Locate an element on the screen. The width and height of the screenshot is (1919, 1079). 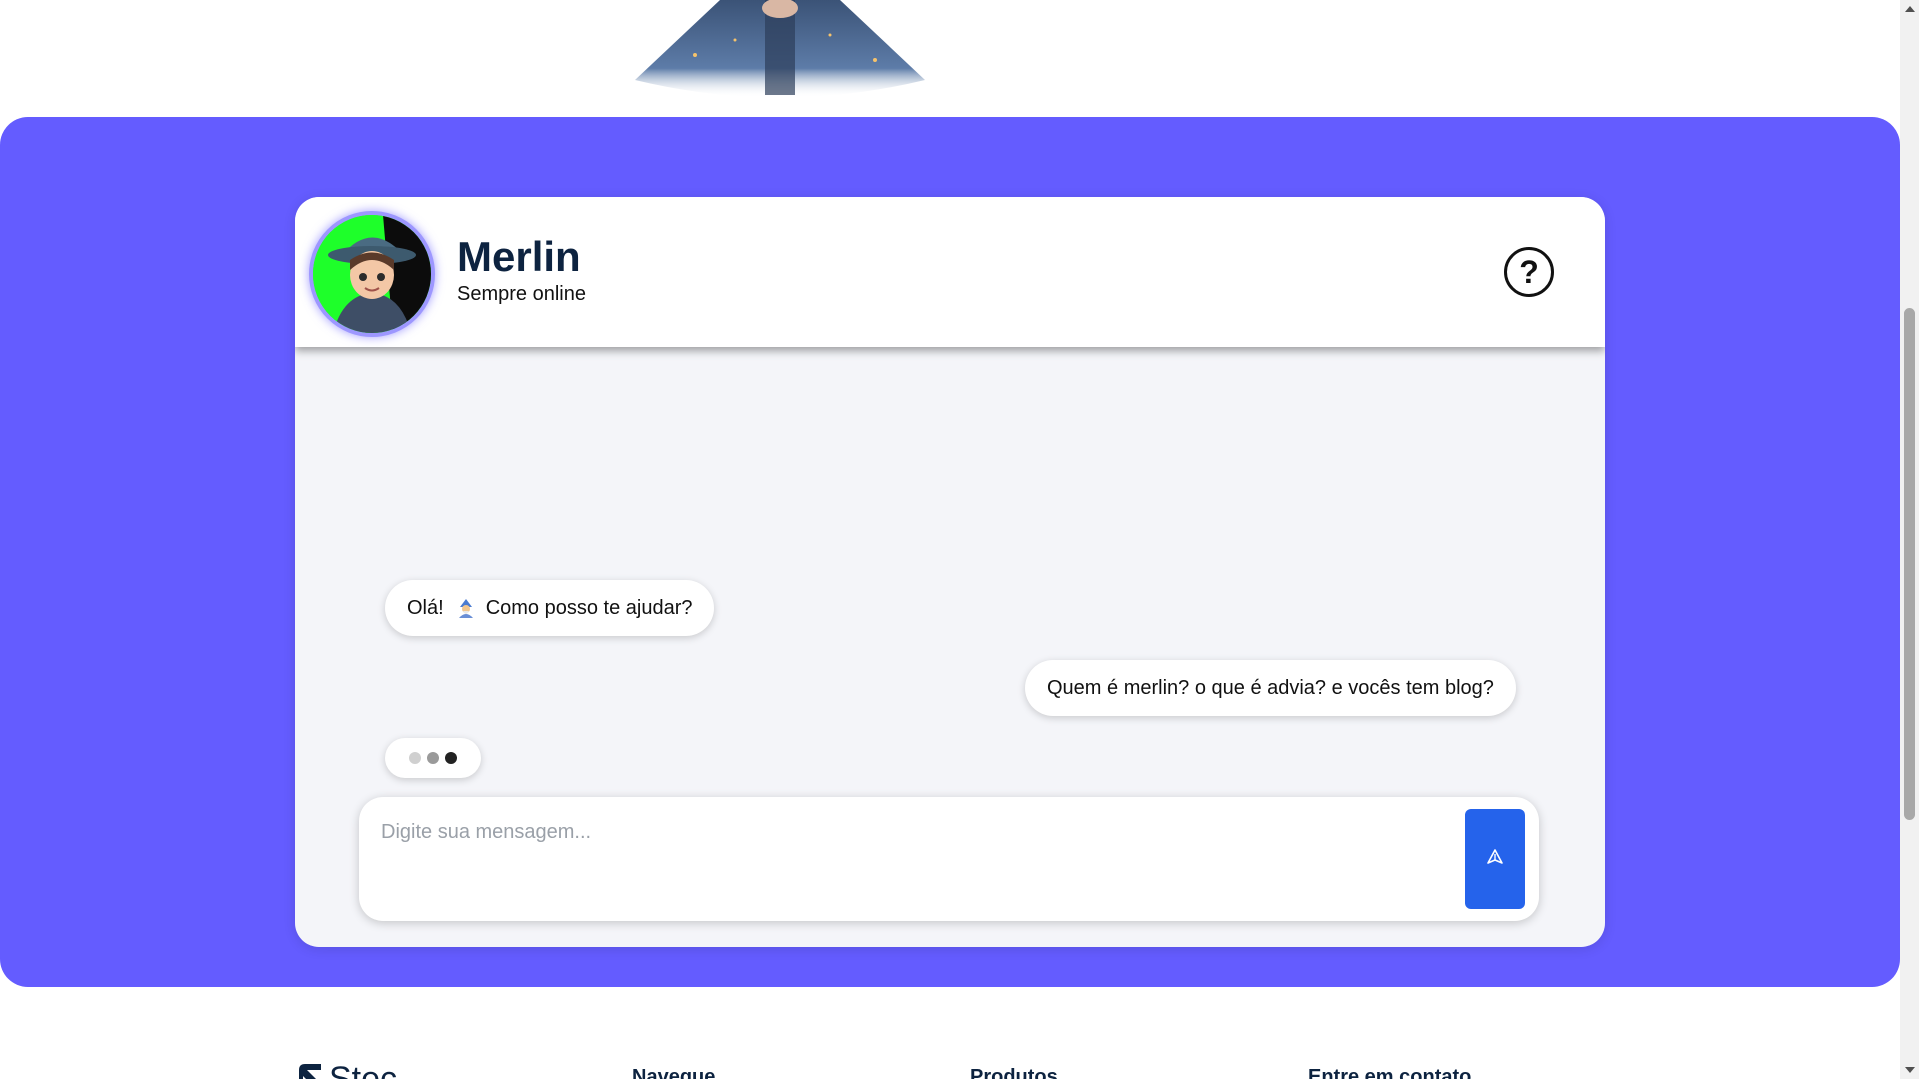
scroll-up-icon is located at coordinates (1910, 9).